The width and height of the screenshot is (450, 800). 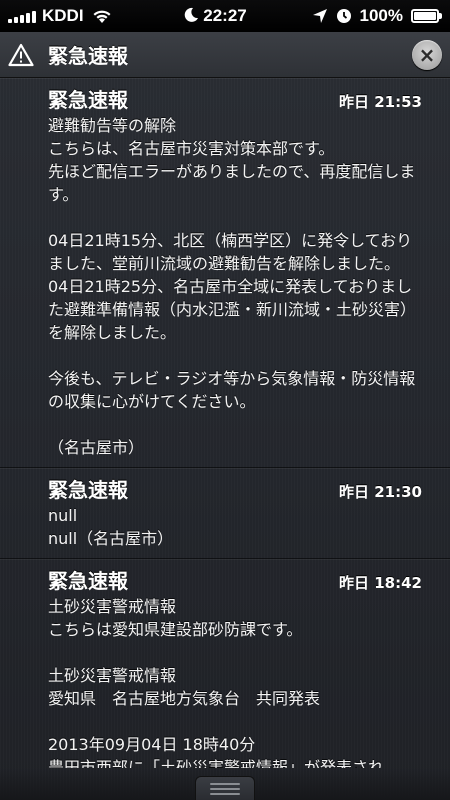 I want to click on notification-header: 緊急速報 昨日 21:30, so click(x=235, y=489).